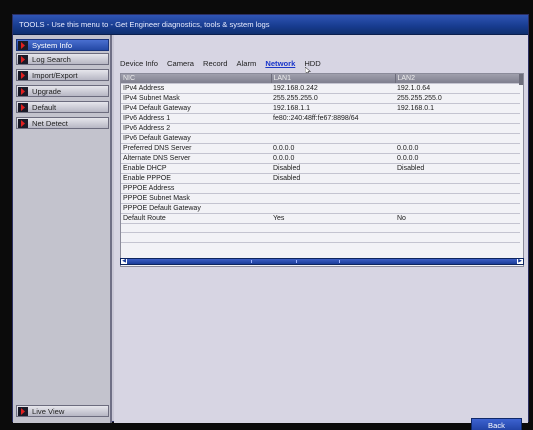  What do you see at coordinates (320, 138) in the screenshot?
I see `table-row: IPv6 Default Gateway` at bounding box center [320, 138].